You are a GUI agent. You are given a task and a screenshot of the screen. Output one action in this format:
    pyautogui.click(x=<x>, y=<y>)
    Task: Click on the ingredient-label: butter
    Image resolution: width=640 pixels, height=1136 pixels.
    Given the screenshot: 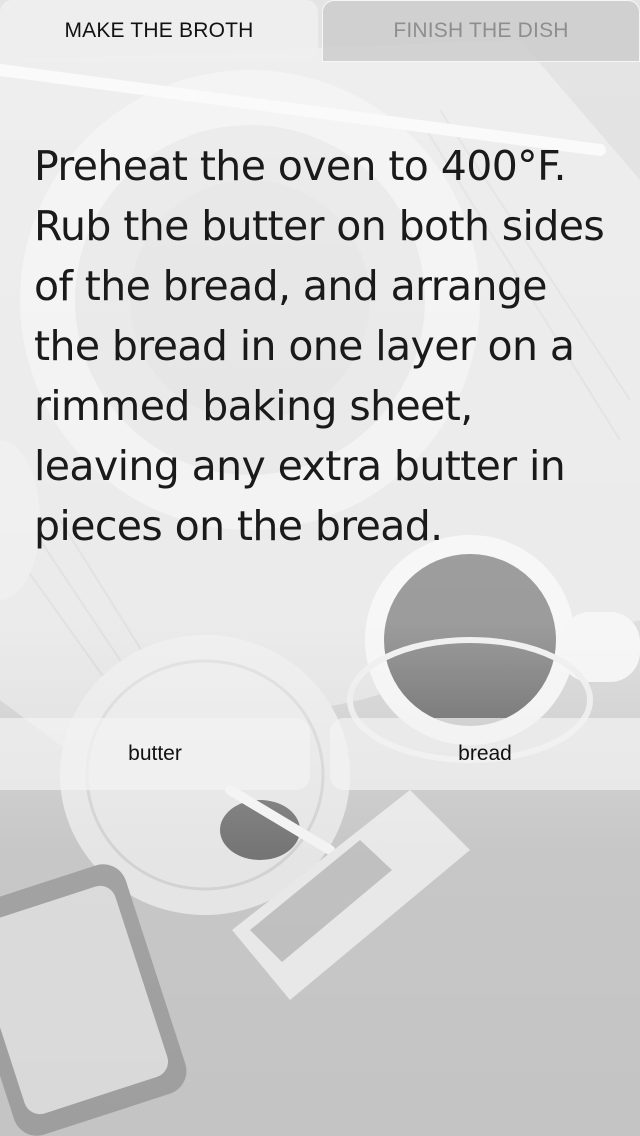 What is the action you would take?
    pyautogui.click(x=155, y=753)
    